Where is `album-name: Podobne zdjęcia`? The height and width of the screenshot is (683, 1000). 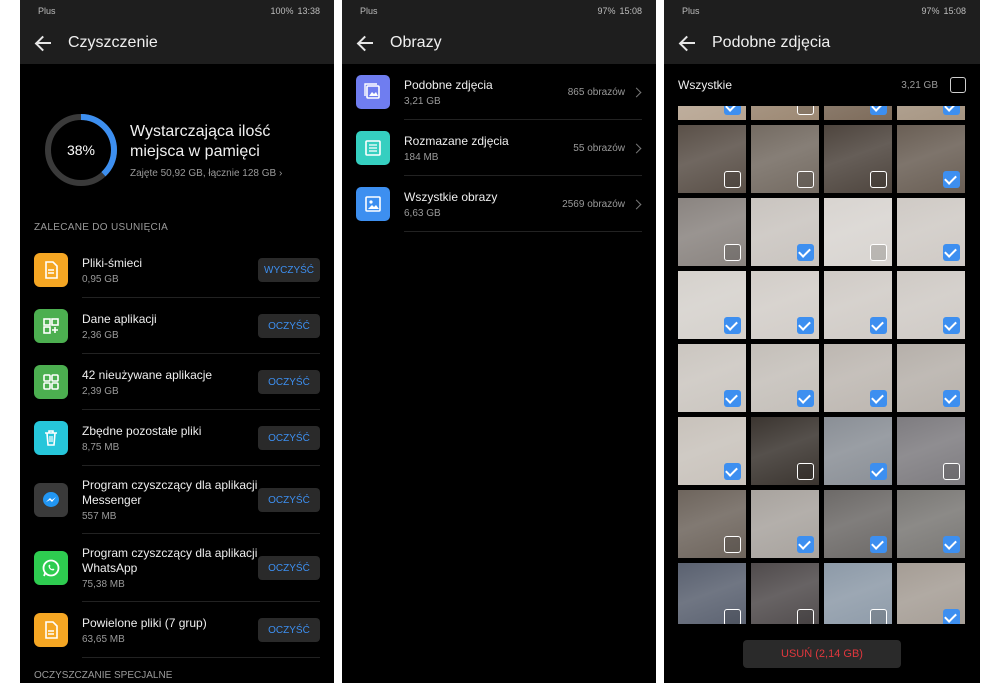 album-name: Podobne zdjęcia is located at coordinates (448, 84).